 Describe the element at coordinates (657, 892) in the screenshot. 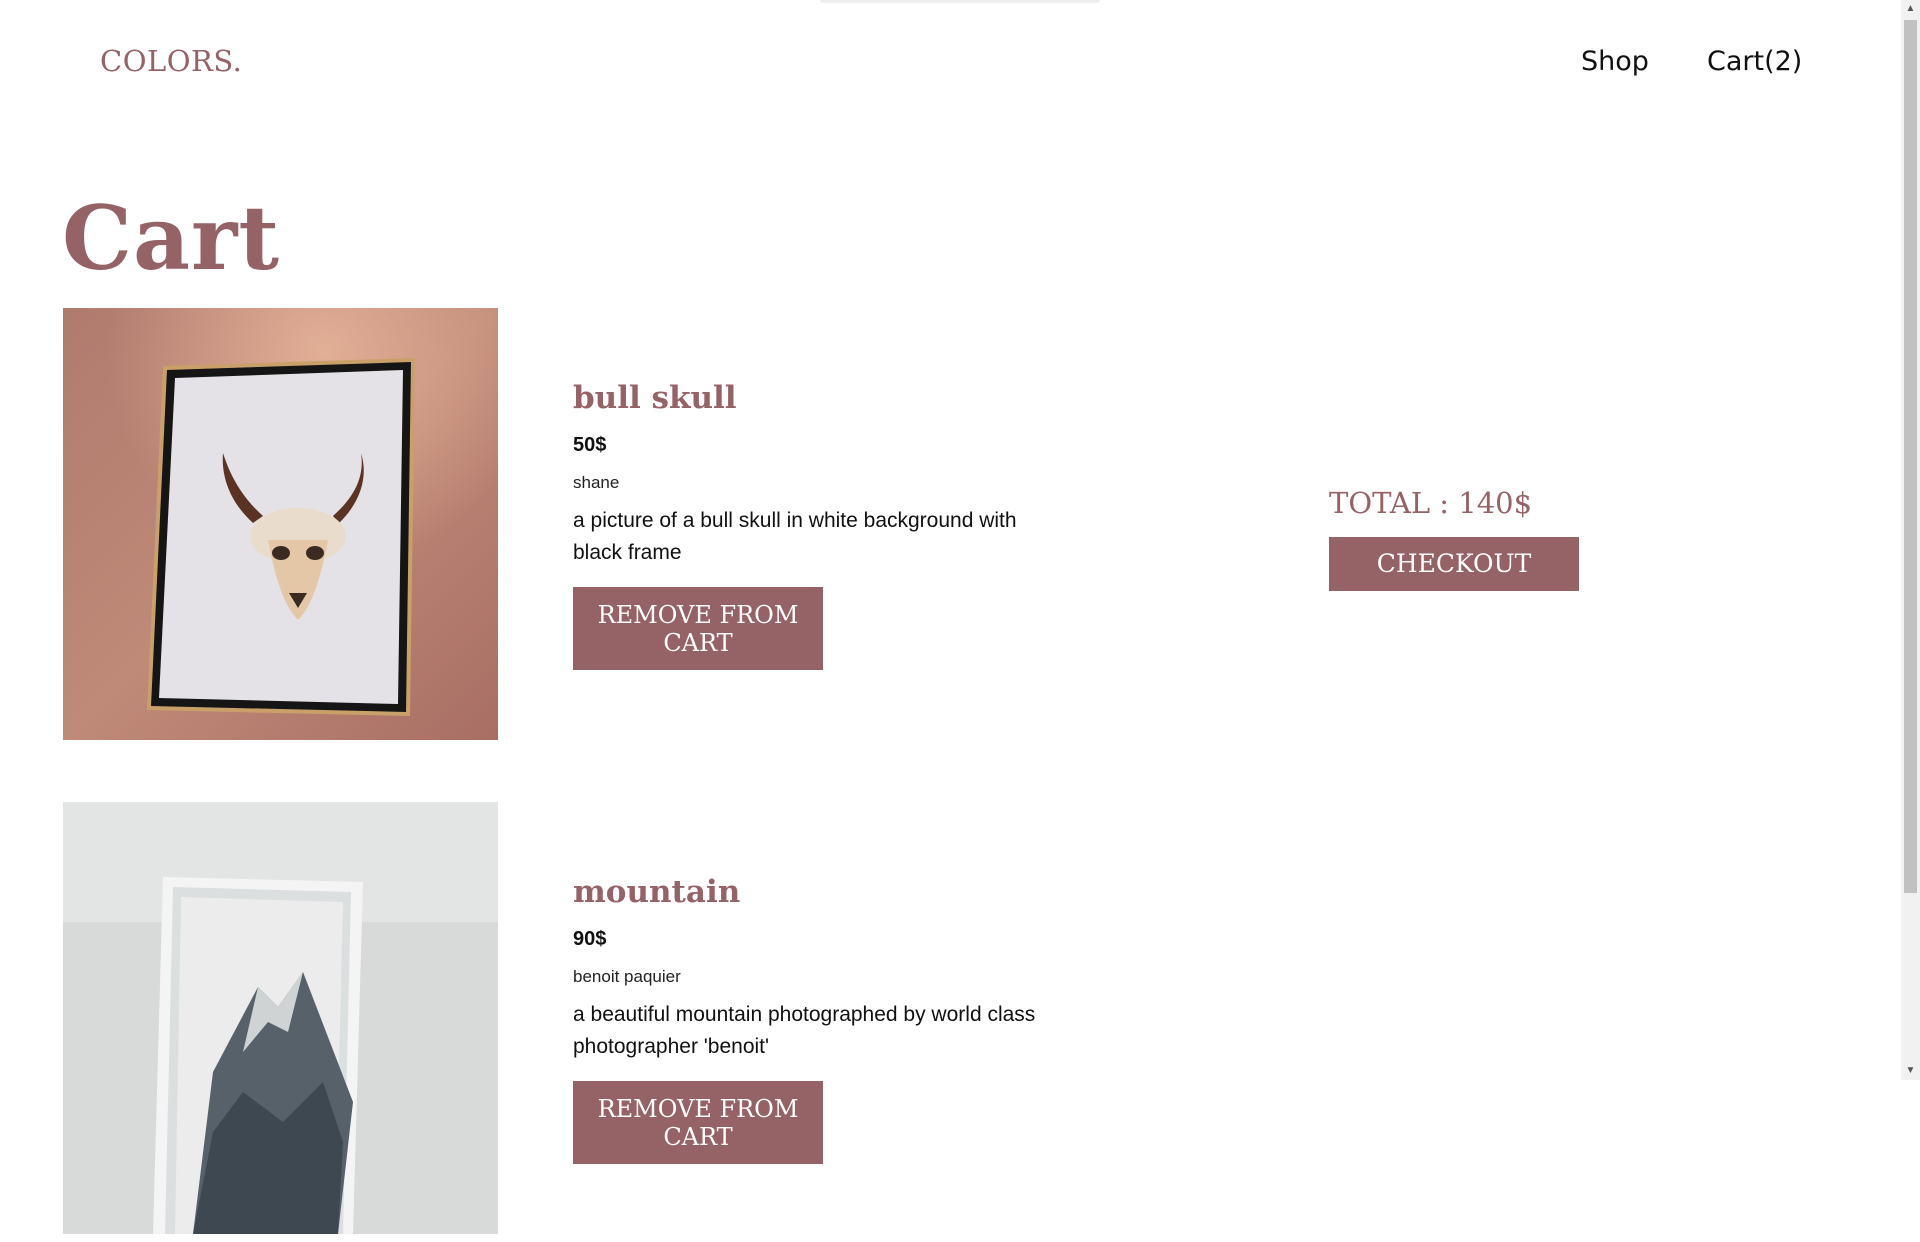

I see `item-name: mountain` at that location.